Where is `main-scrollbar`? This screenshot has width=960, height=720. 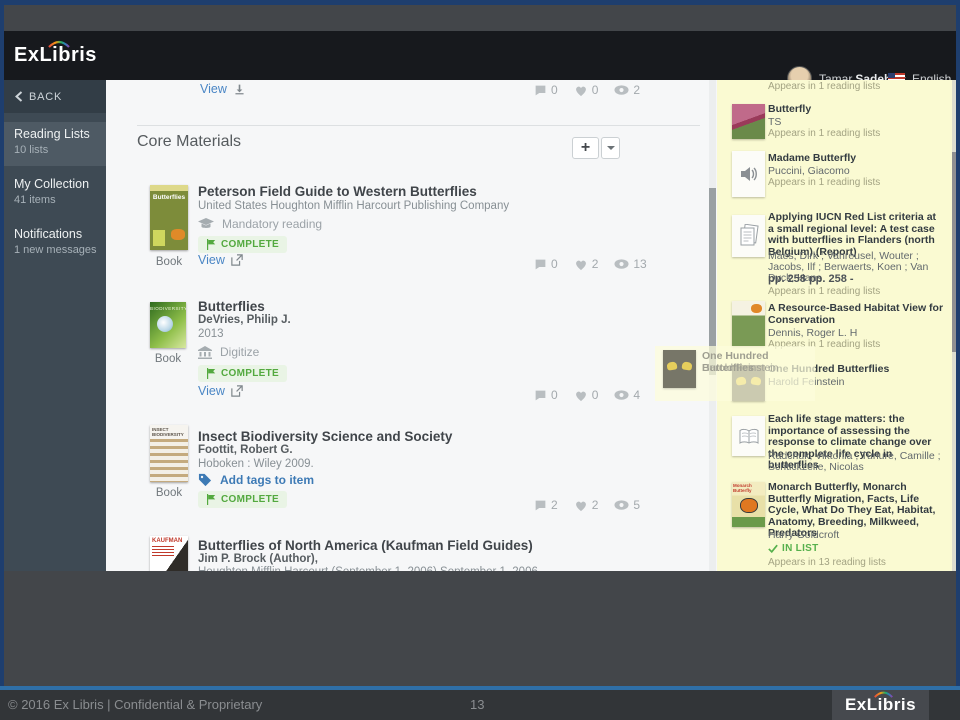 main-scrollbar is located at coordinates (712, 325).